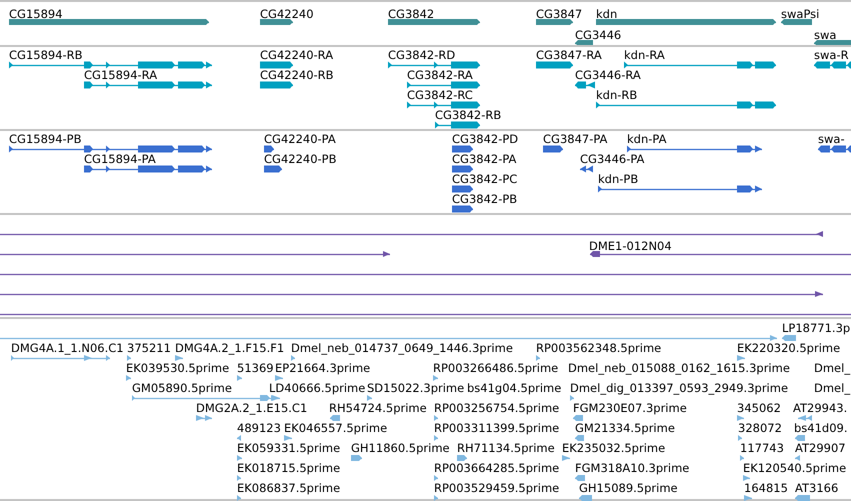  Describe the element at coordinates (559, 14) in the screenshot. I see `feature-label: CG3847` at that location.